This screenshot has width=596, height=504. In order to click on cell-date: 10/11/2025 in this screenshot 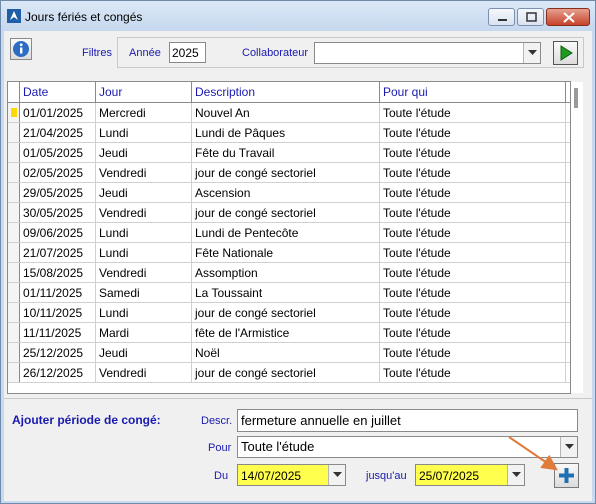, I will do `click(58, 312)`.